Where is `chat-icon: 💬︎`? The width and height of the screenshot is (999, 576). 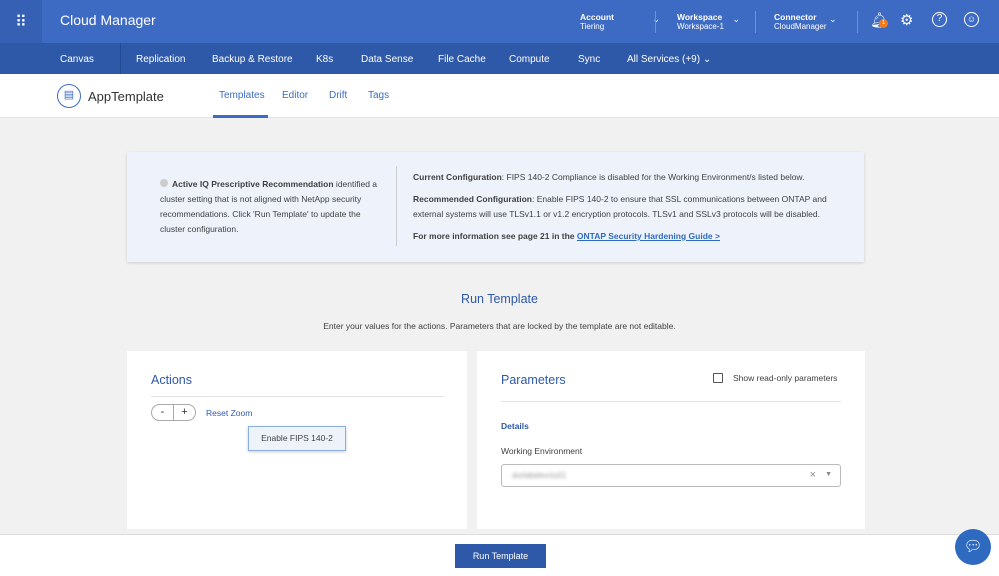 chat-icon: 💬︎ is located at coordinates (973, 547).